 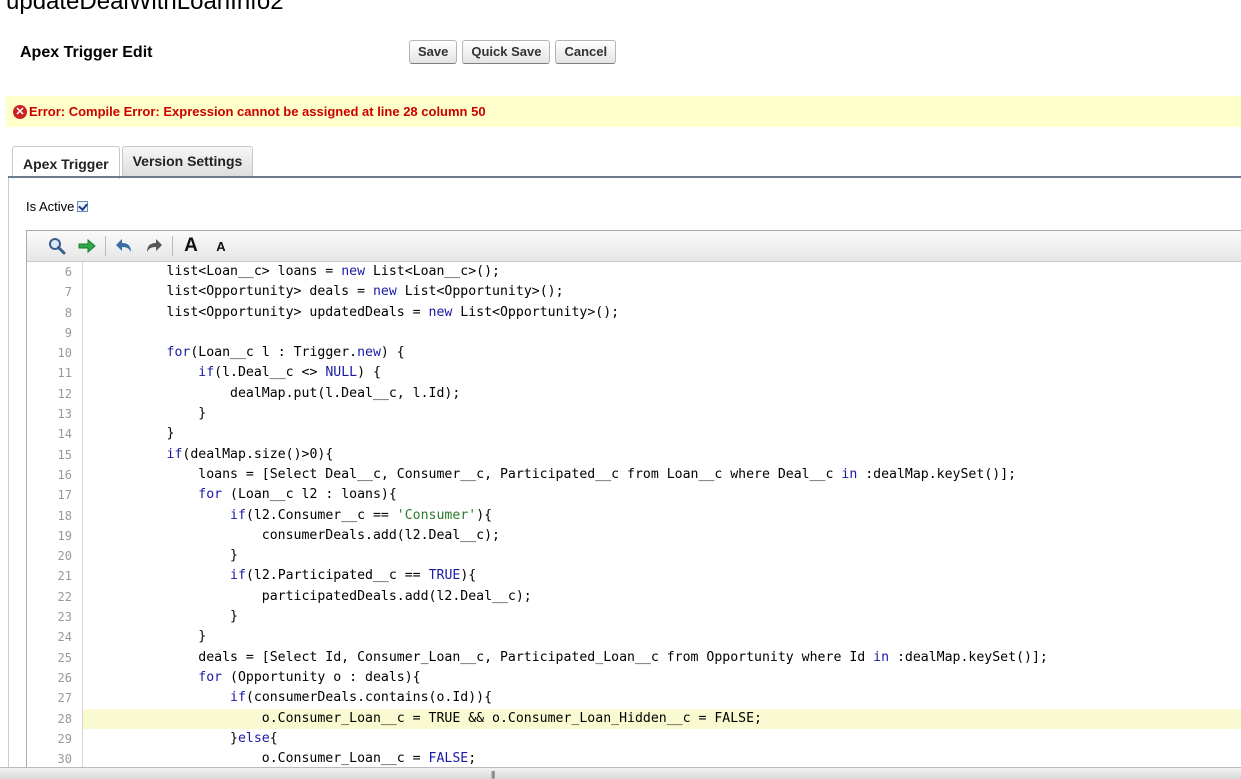 What do you see at coordinates (83, 206) in the screenshot?
I see `is-active-checkbox` at bounding box center [83, 206].